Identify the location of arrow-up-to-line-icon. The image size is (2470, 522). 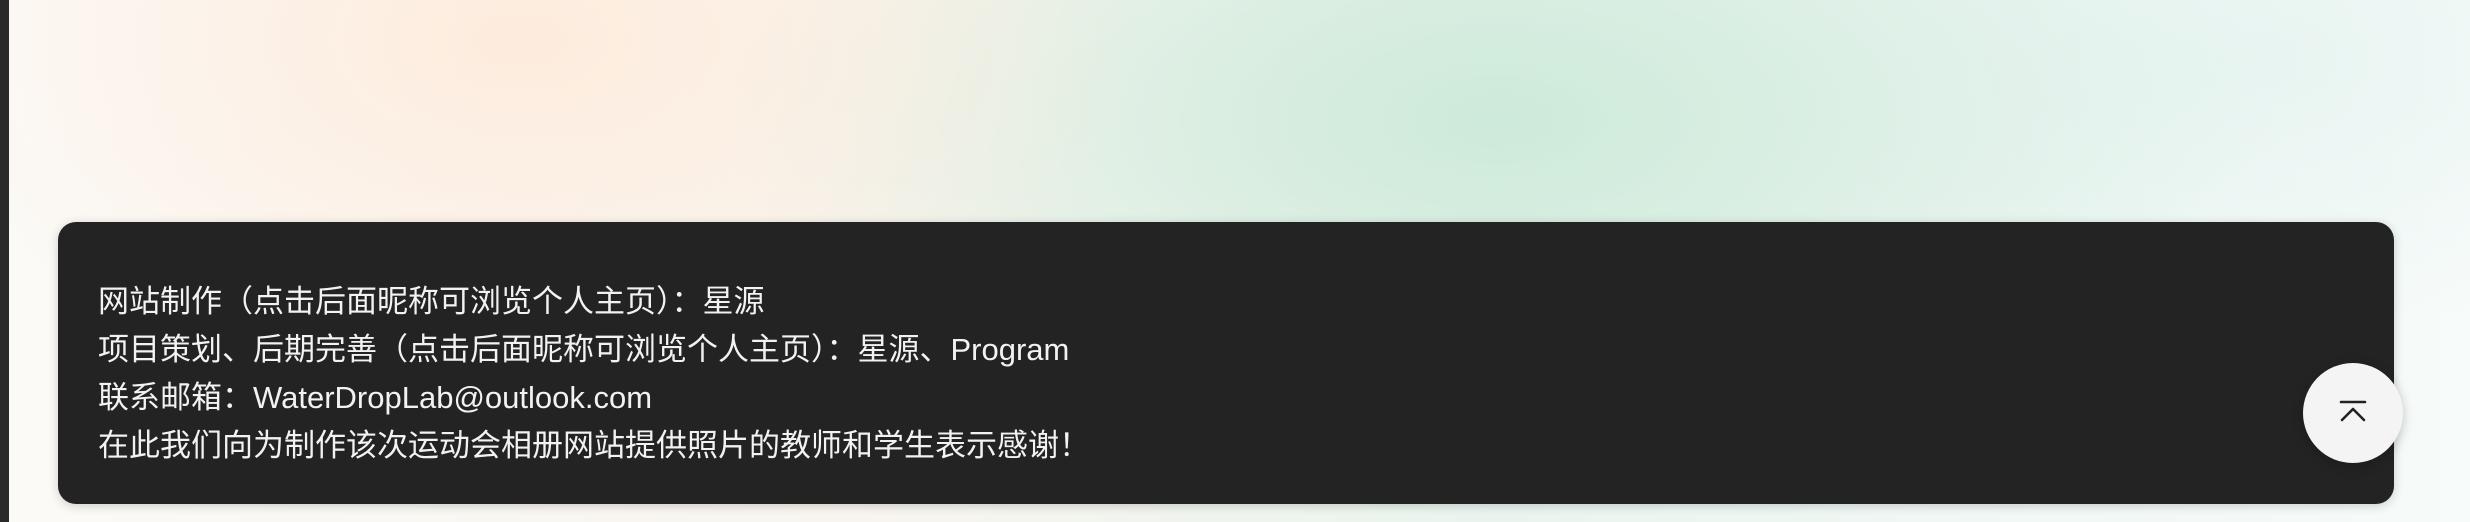
(2353, 411).